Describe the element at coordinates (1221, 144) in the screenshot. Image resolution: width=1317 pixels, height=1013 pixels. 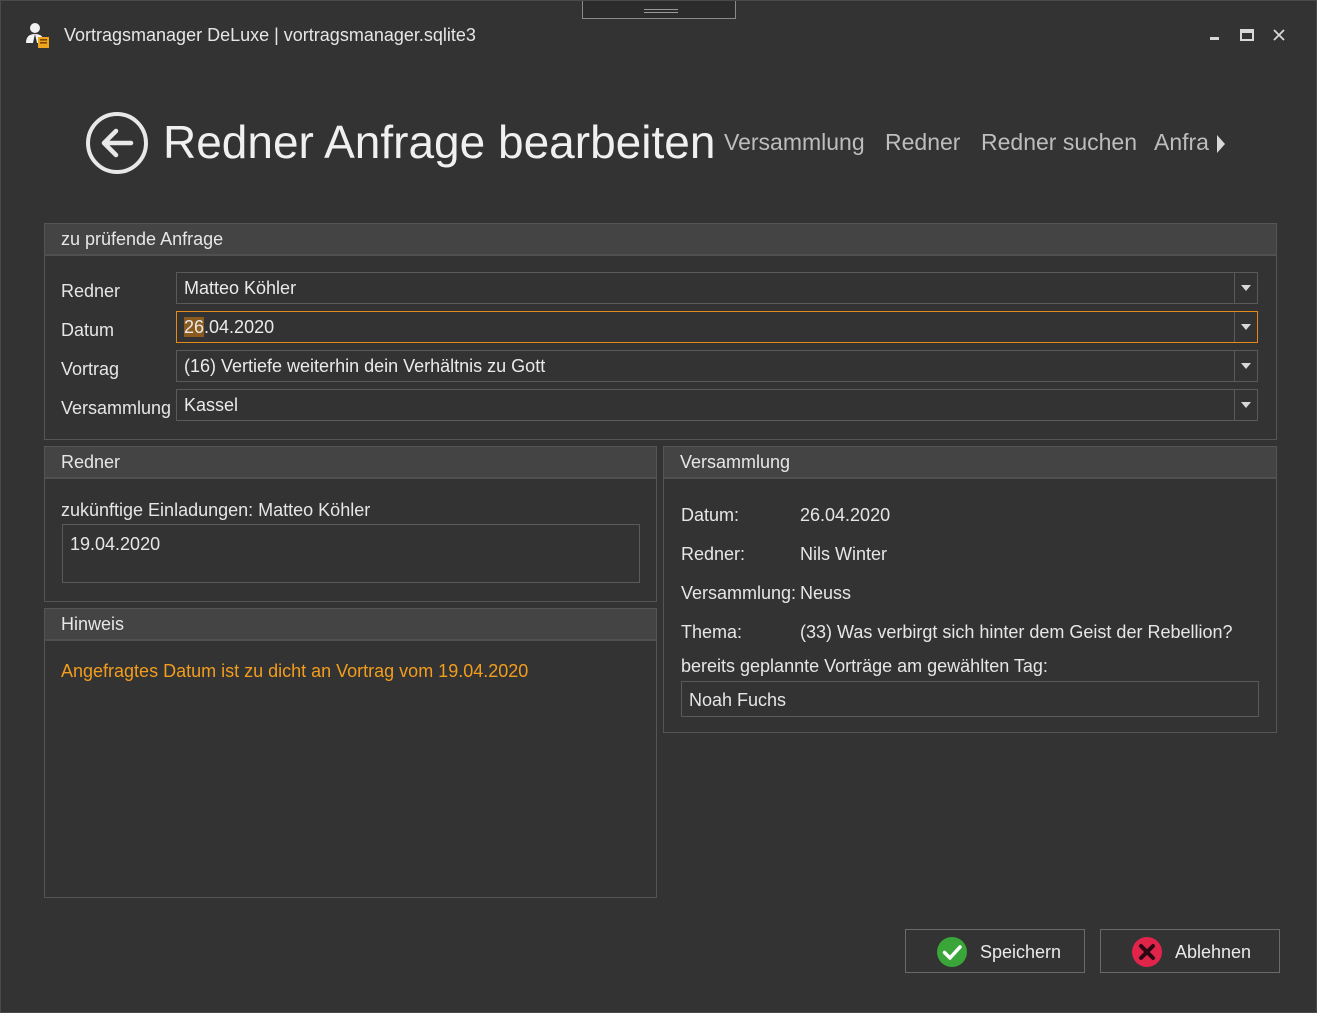
I see `nav-scroll-right-icon` at that location.